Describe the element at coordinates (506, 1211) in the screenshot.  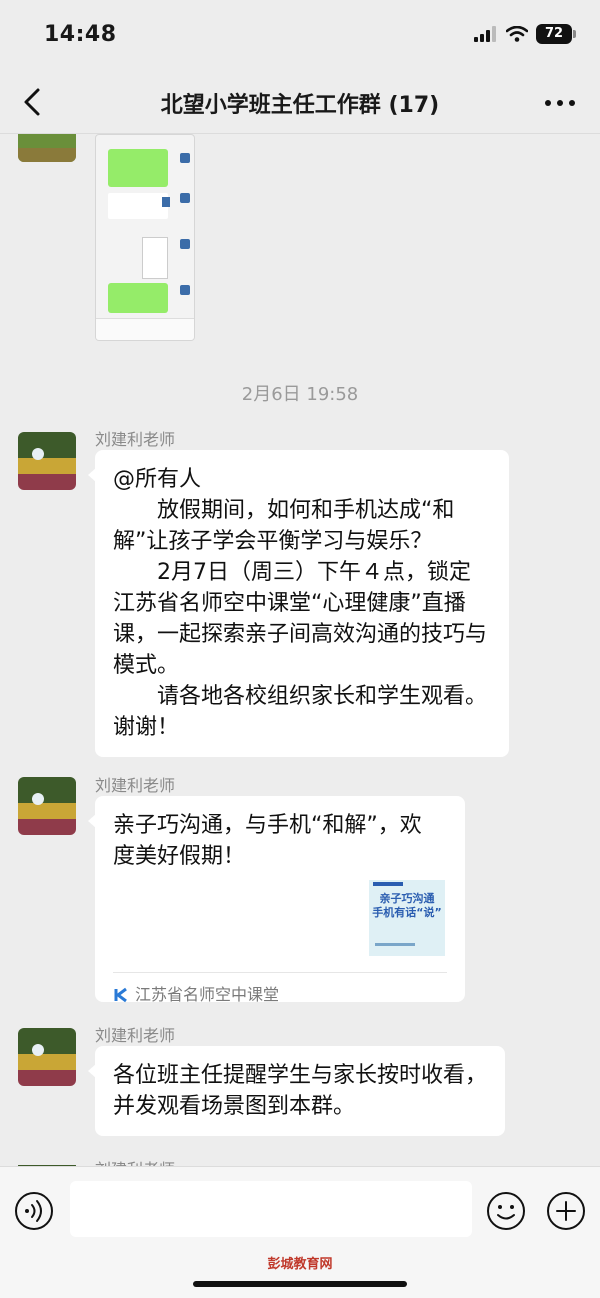
I see `emoji-icon` at that location.